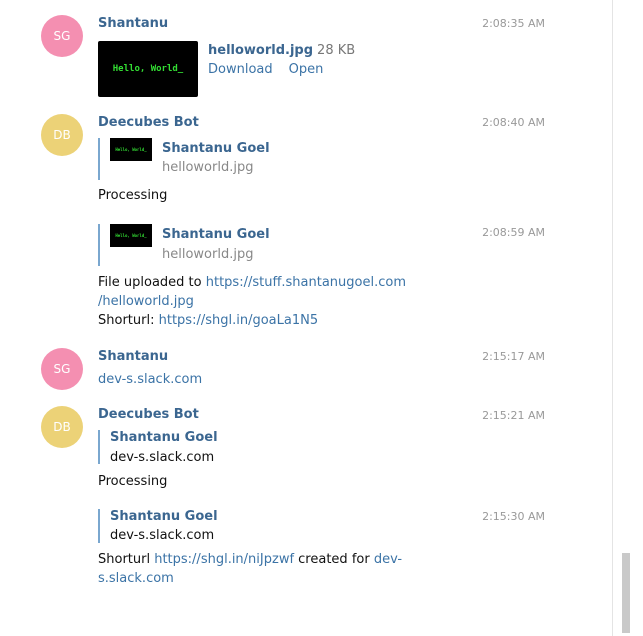  I want to click on download-link: Download, so click(240, 69).